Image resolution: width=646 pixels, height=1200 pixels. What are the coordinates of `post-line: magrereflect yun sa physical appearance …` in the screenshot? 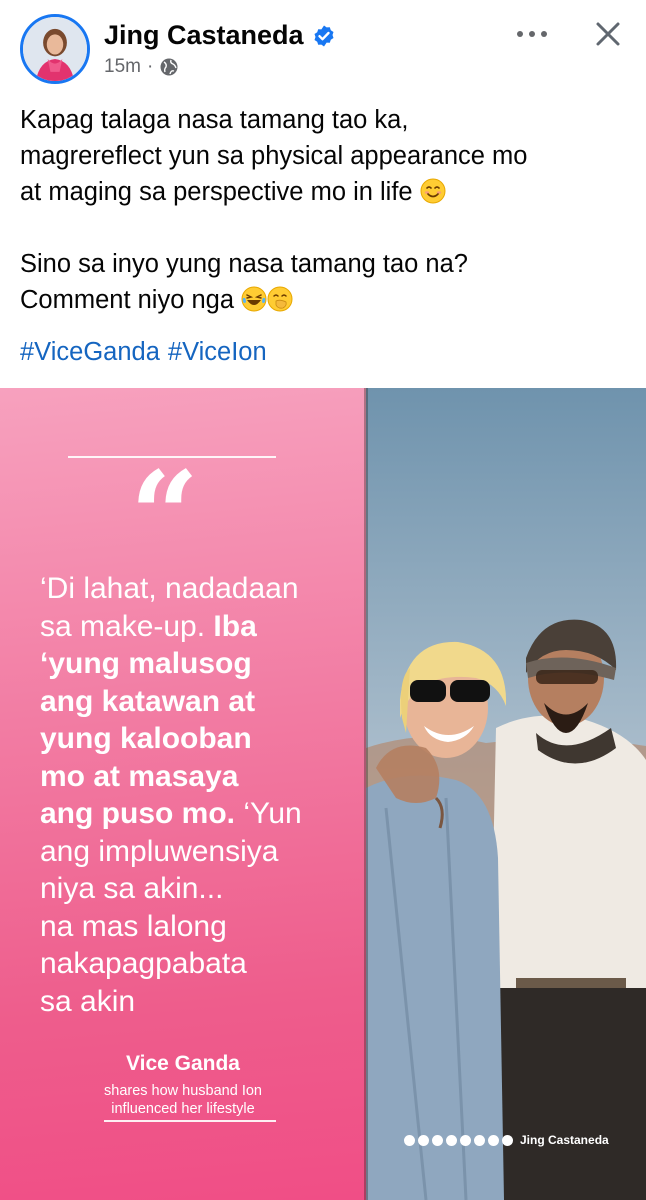 It's located at (274, 156).